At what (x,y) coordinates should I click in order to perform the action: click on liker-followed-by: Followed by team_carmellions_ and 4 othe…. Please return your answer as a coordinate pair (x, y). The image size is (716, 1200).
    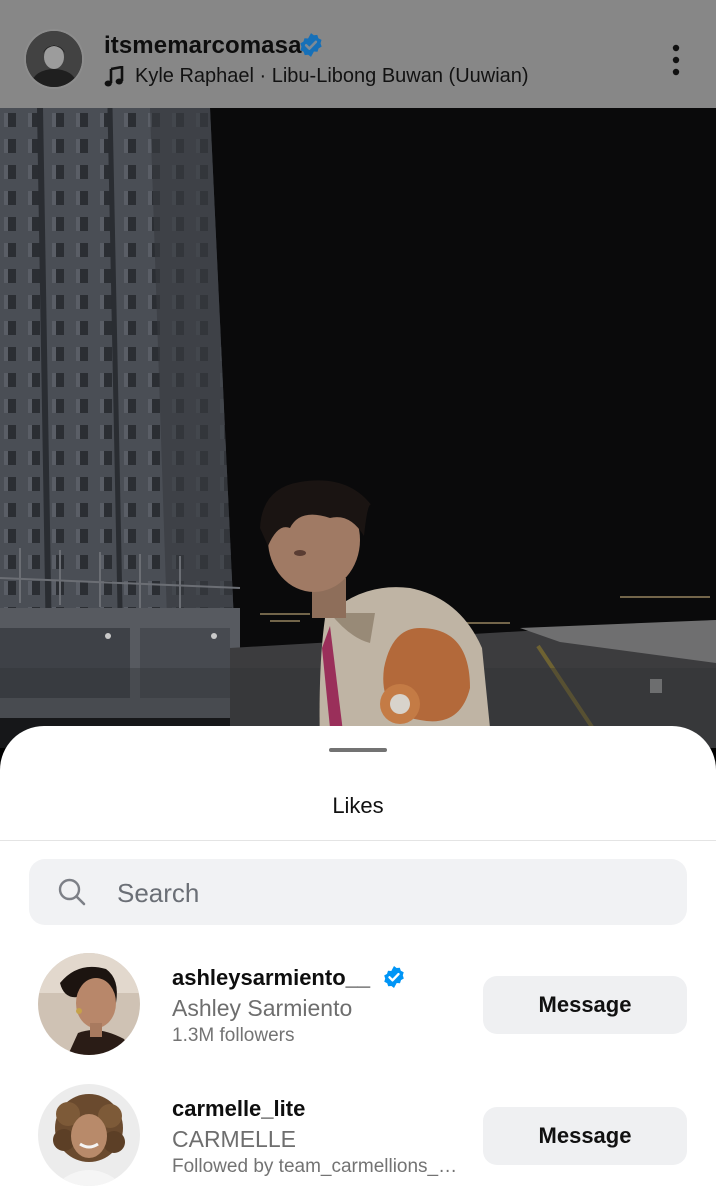
    Looking at the image, I should click on (317, 1166).